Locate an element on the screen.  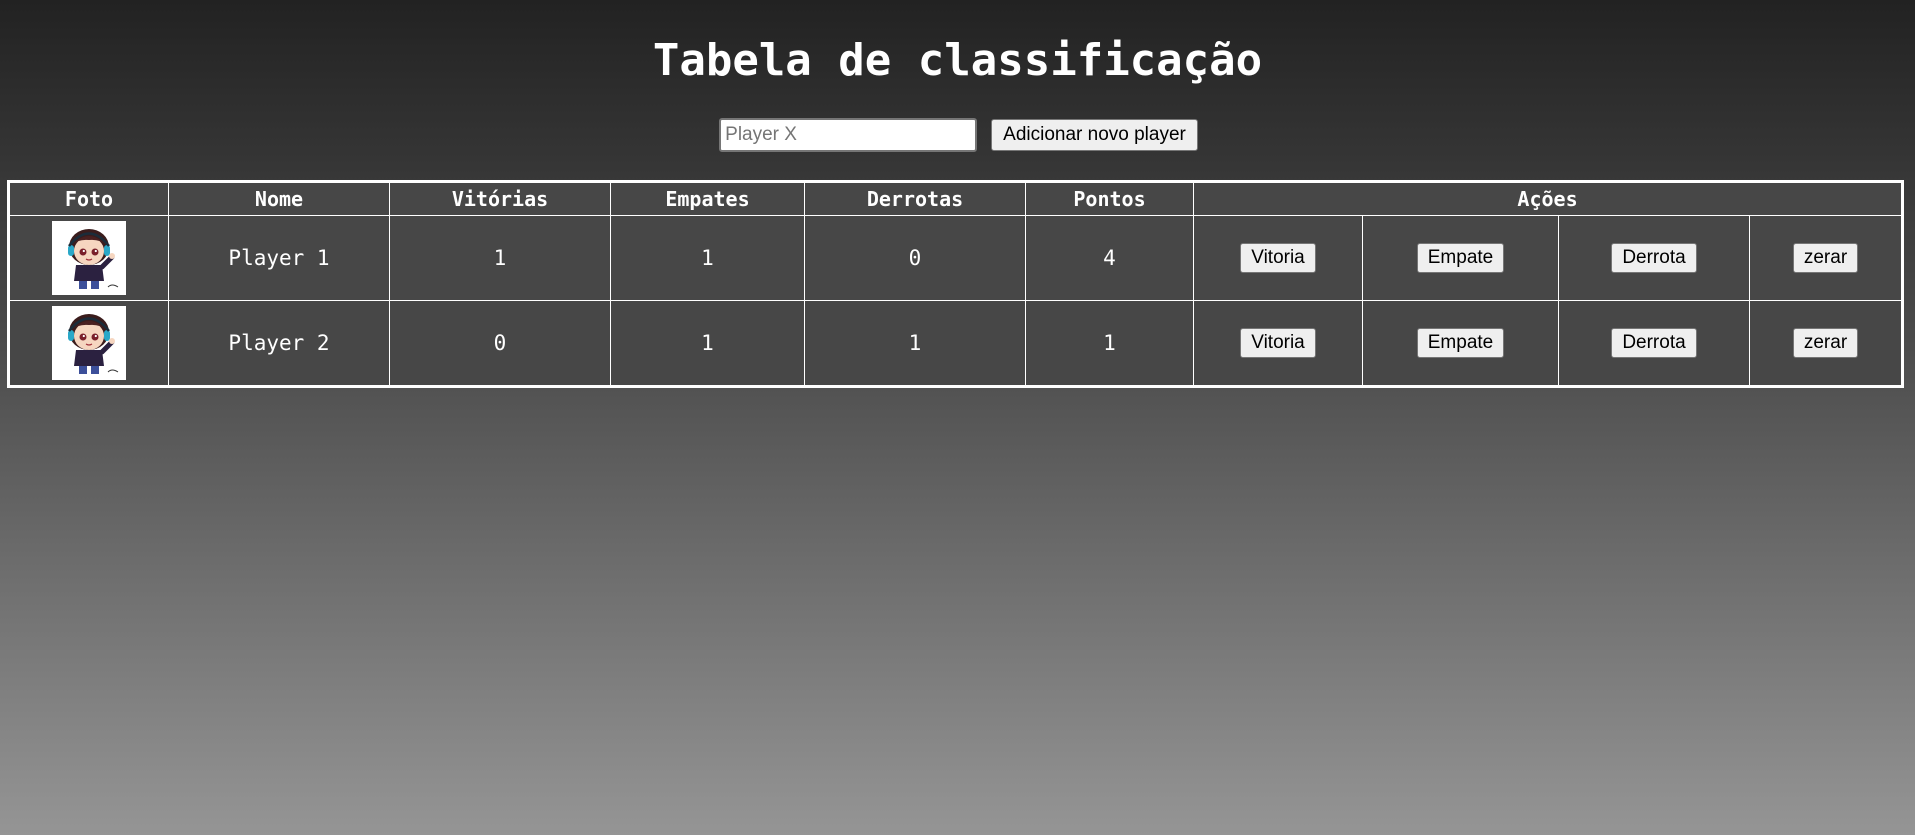
header-acoes: Ações is located at coordinates (1548, 198).